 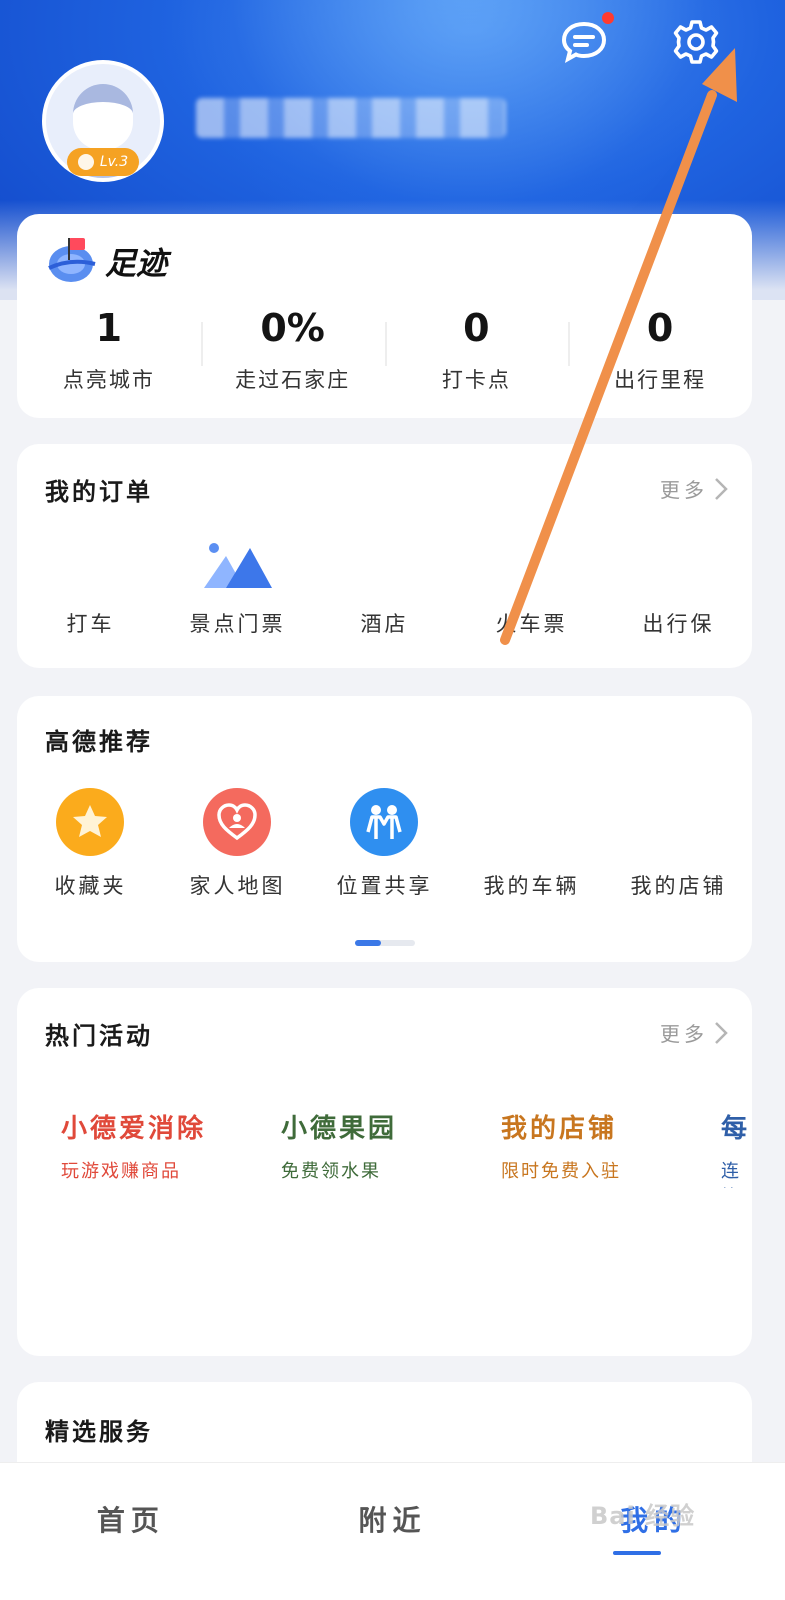 I want to click on tab-home: 首页, so click(x=131, y=1531).